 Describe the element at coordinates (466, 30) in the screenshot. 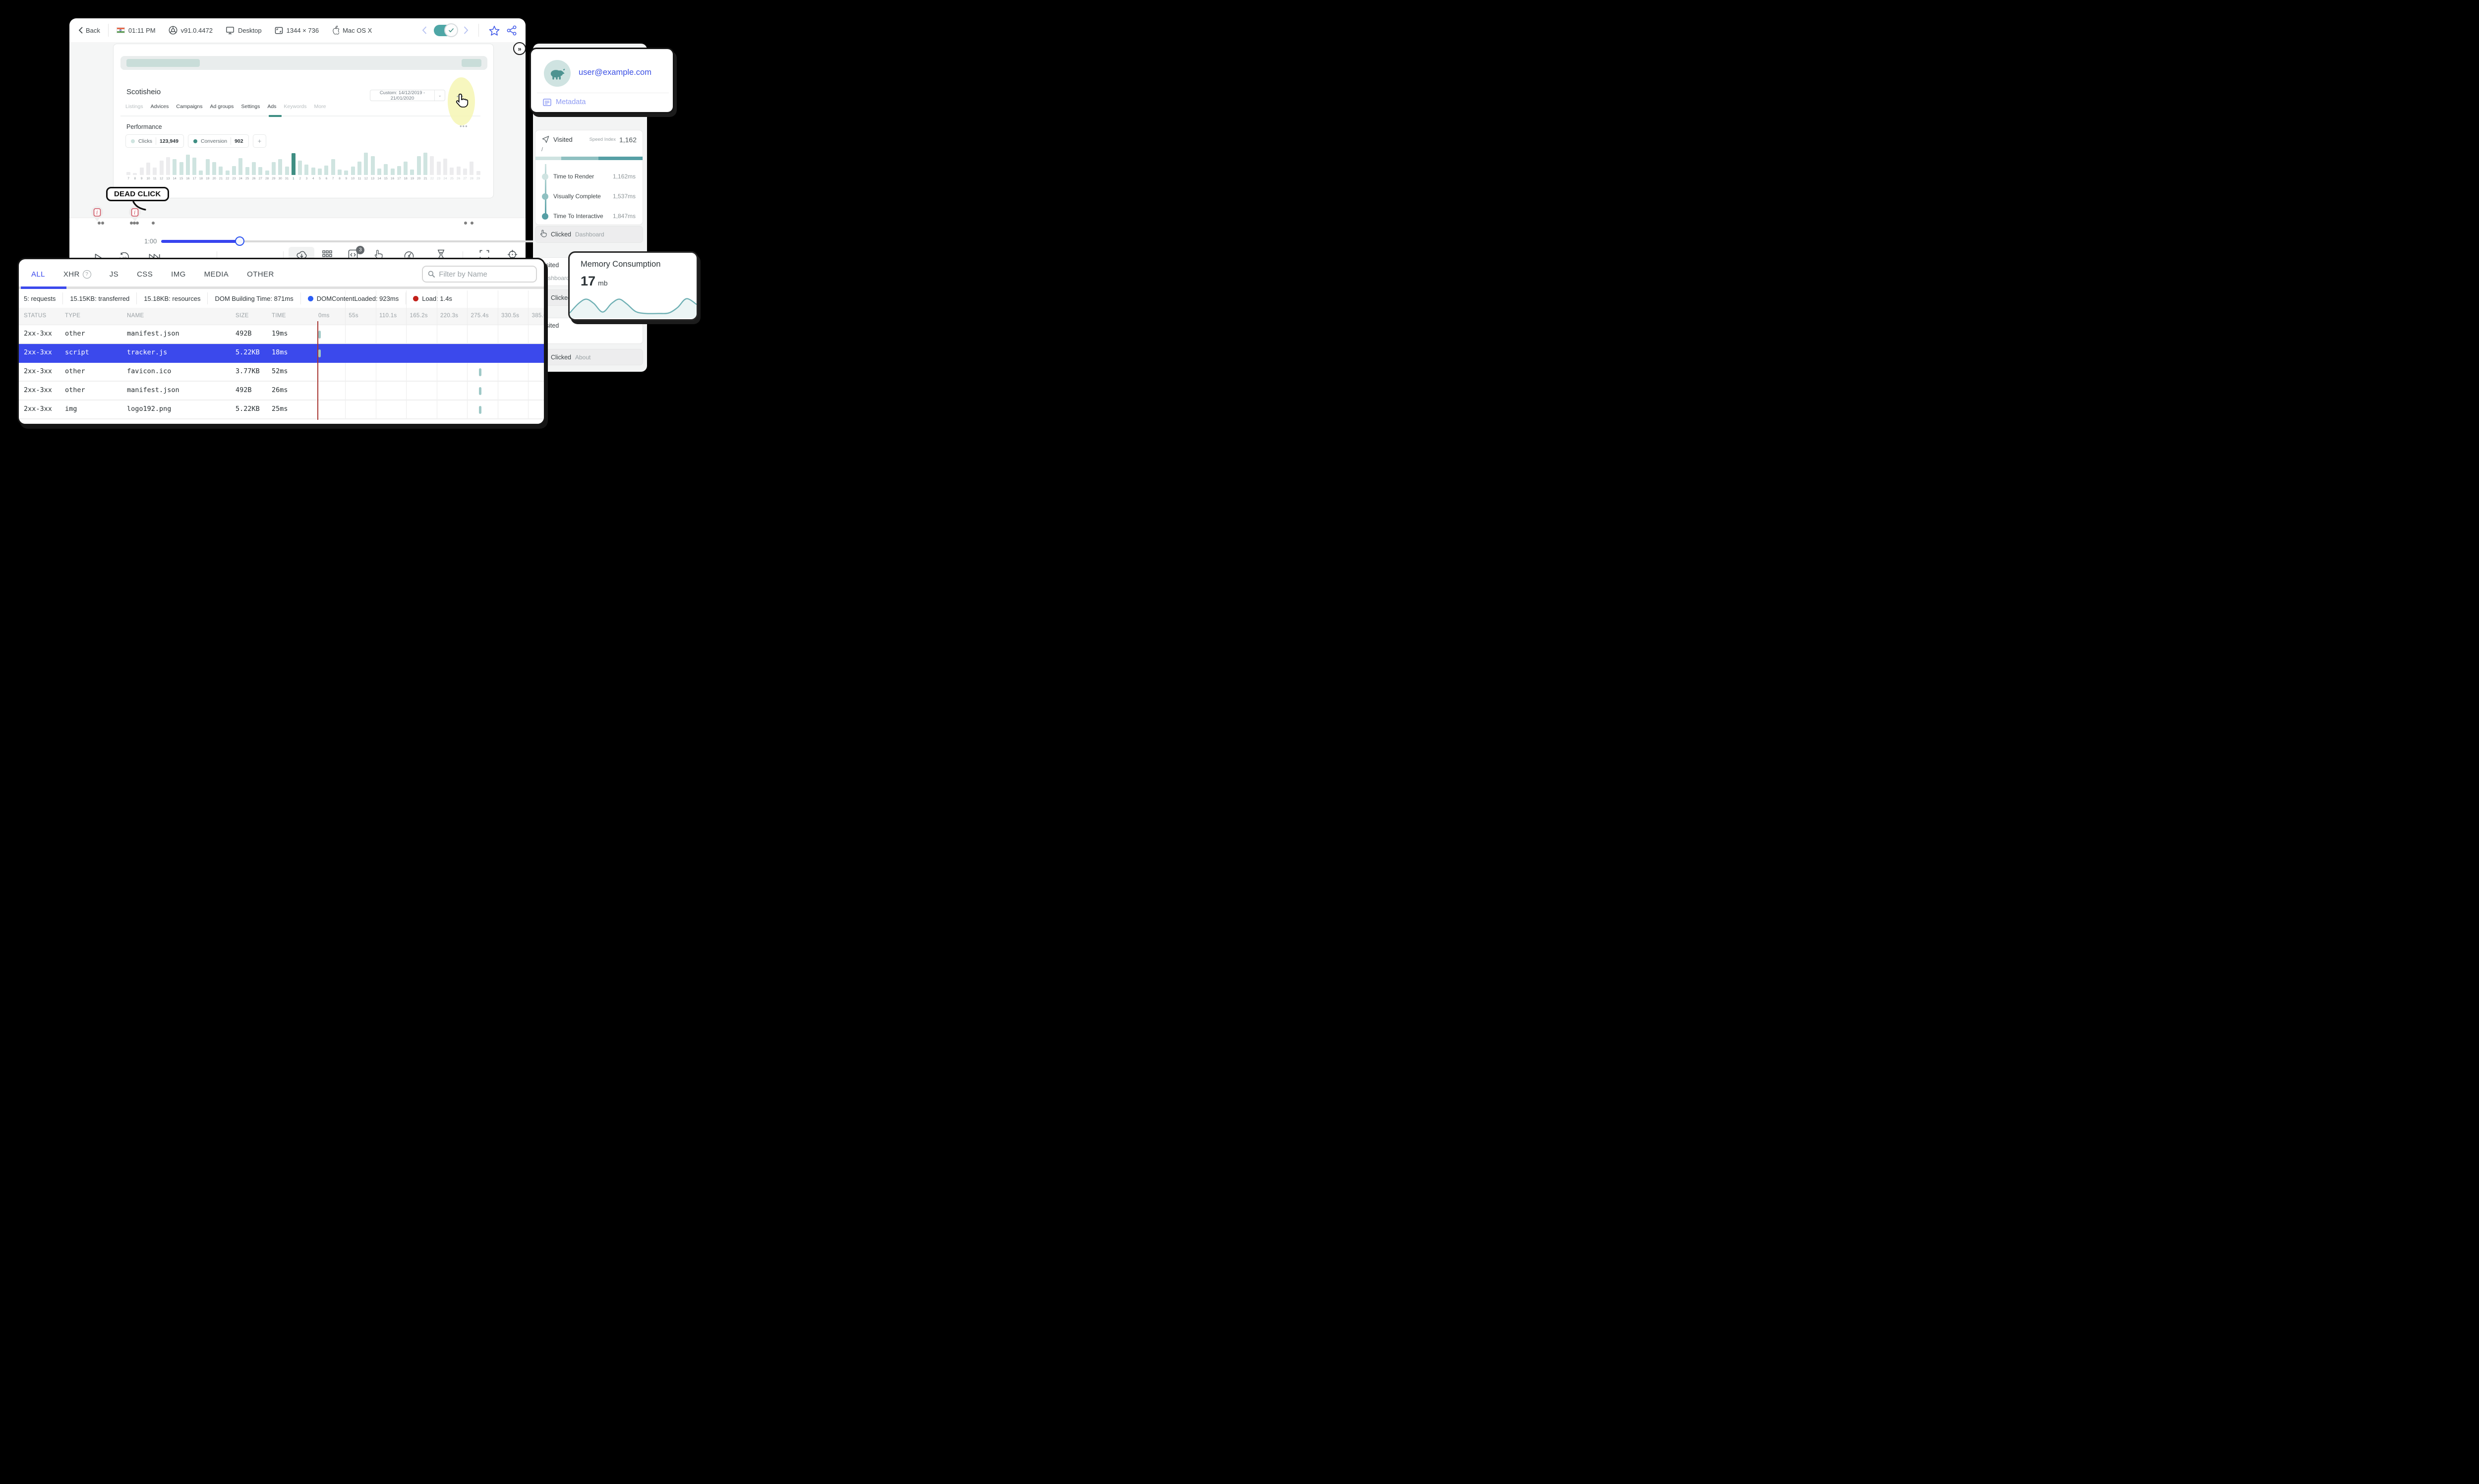

I see `next-session-button` at that location.